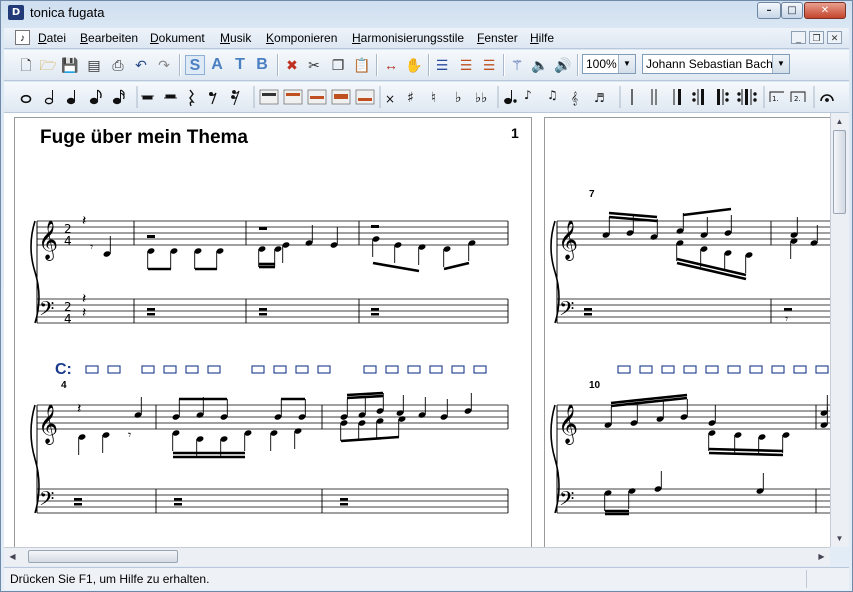  Describe the element at coordinates (362, 65) in the screenshot. I see `paste-icon: 📋` at that location.